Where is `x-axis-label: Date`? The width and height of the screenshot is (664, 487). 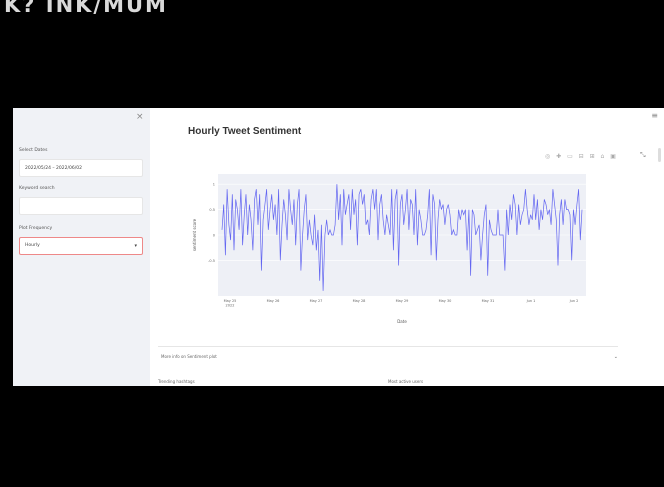
x-axis-label: Date is located at coordinates (402, 321).